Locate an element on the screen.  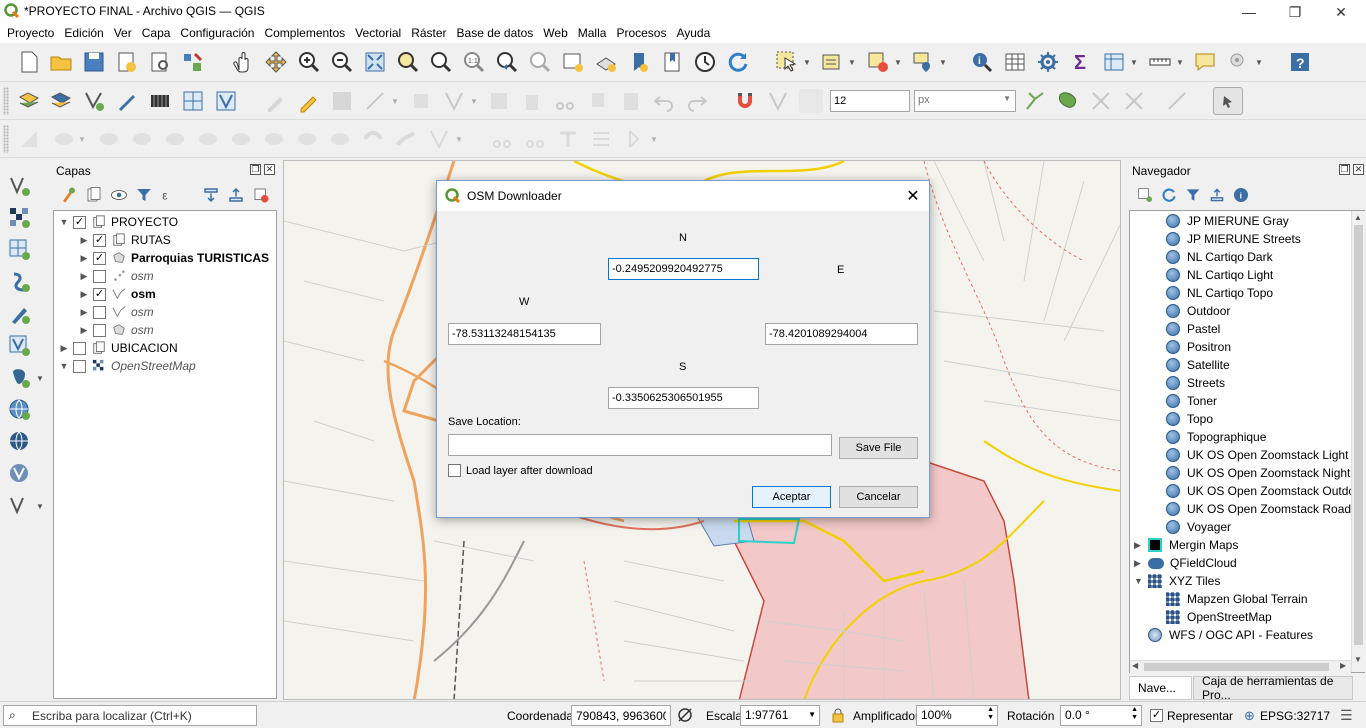
reverse-dropdown-icon: ▼ is located at coordinates (459, 139).